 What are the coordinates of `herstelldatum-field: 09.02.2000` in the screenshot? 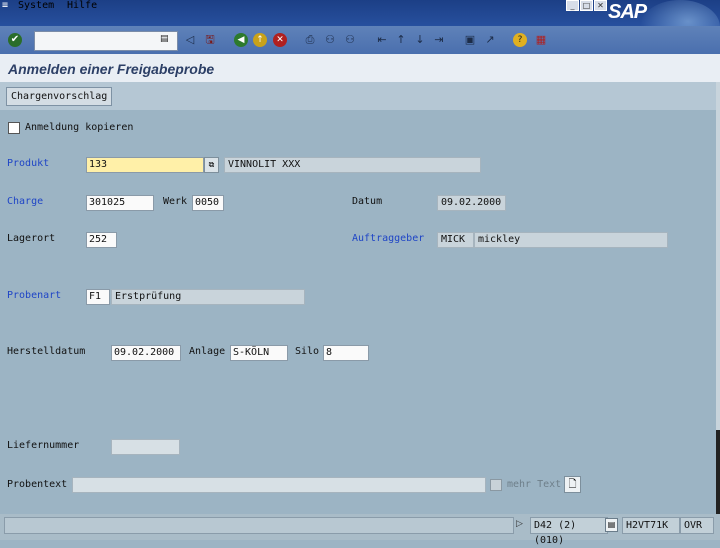 It's located at (146, 353).